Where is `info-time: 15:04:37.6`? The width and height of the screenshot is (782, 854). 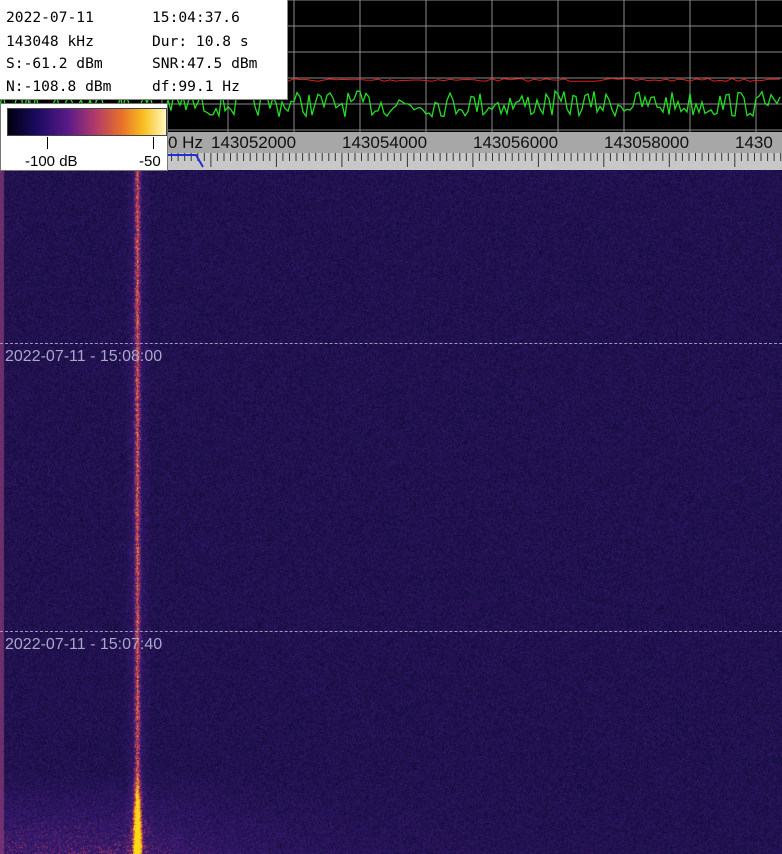
info-time: 15:04:37.6 is located at coordinates (196, 17).